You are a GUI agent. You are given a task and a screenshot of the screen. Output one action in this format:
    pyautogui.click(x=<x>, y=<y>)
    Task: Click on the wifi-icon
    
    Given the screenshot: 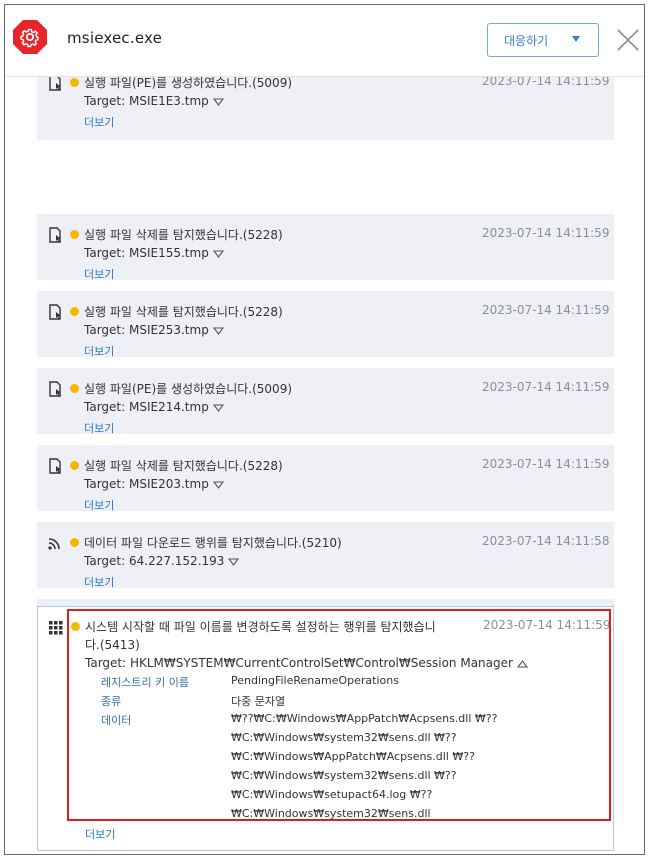 What is the action you would take?
    pyautogui.click(x=55, y=543)
    